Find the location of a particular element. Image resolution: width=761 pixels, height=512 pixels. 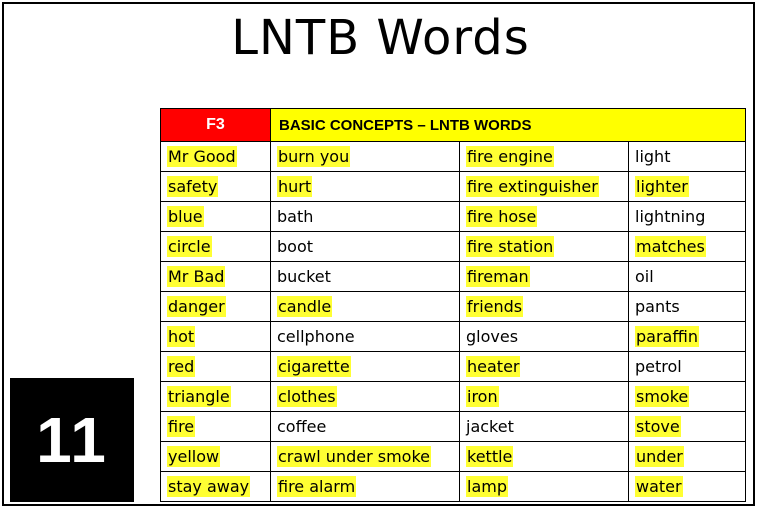

word-cell: danger is located at coordinates (215, 306).